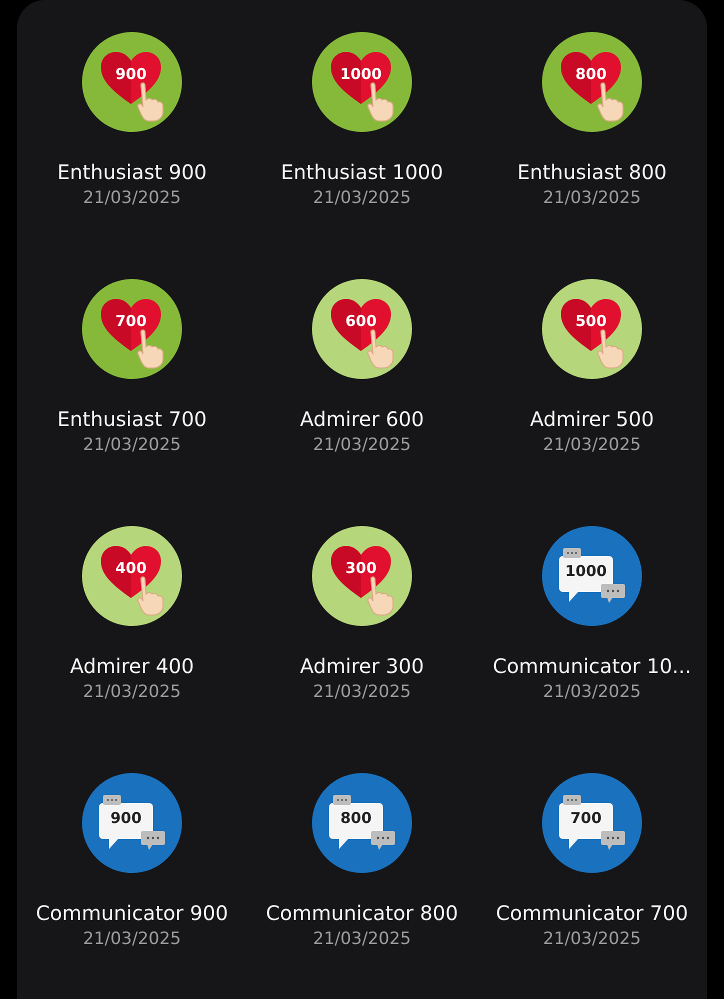 The height and width of the screenshot is (999, 724). I want to click on badge-name: Admirer 500, so click(592, 419).